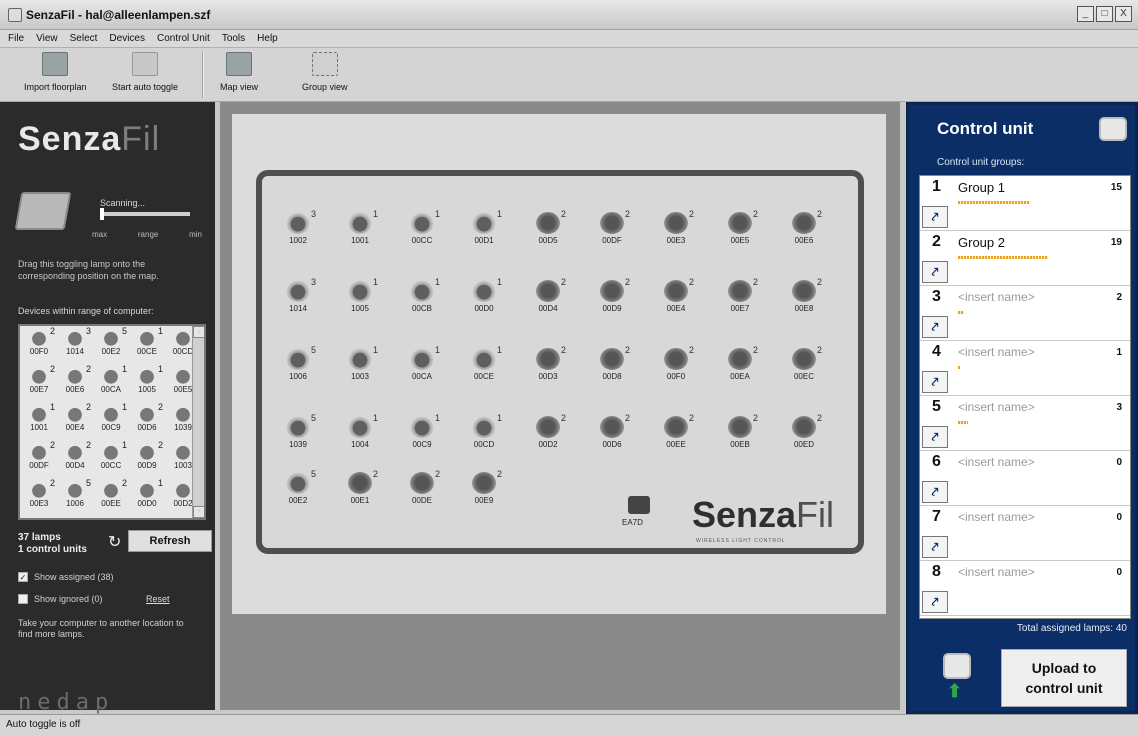 Image resolution: width=1138 pixels, height=736 pixels. What do you see at coordinates (1064, 678) in the screenshot?
I see `upload-button: Upload to control unit` at bounding box center [1064, 678].